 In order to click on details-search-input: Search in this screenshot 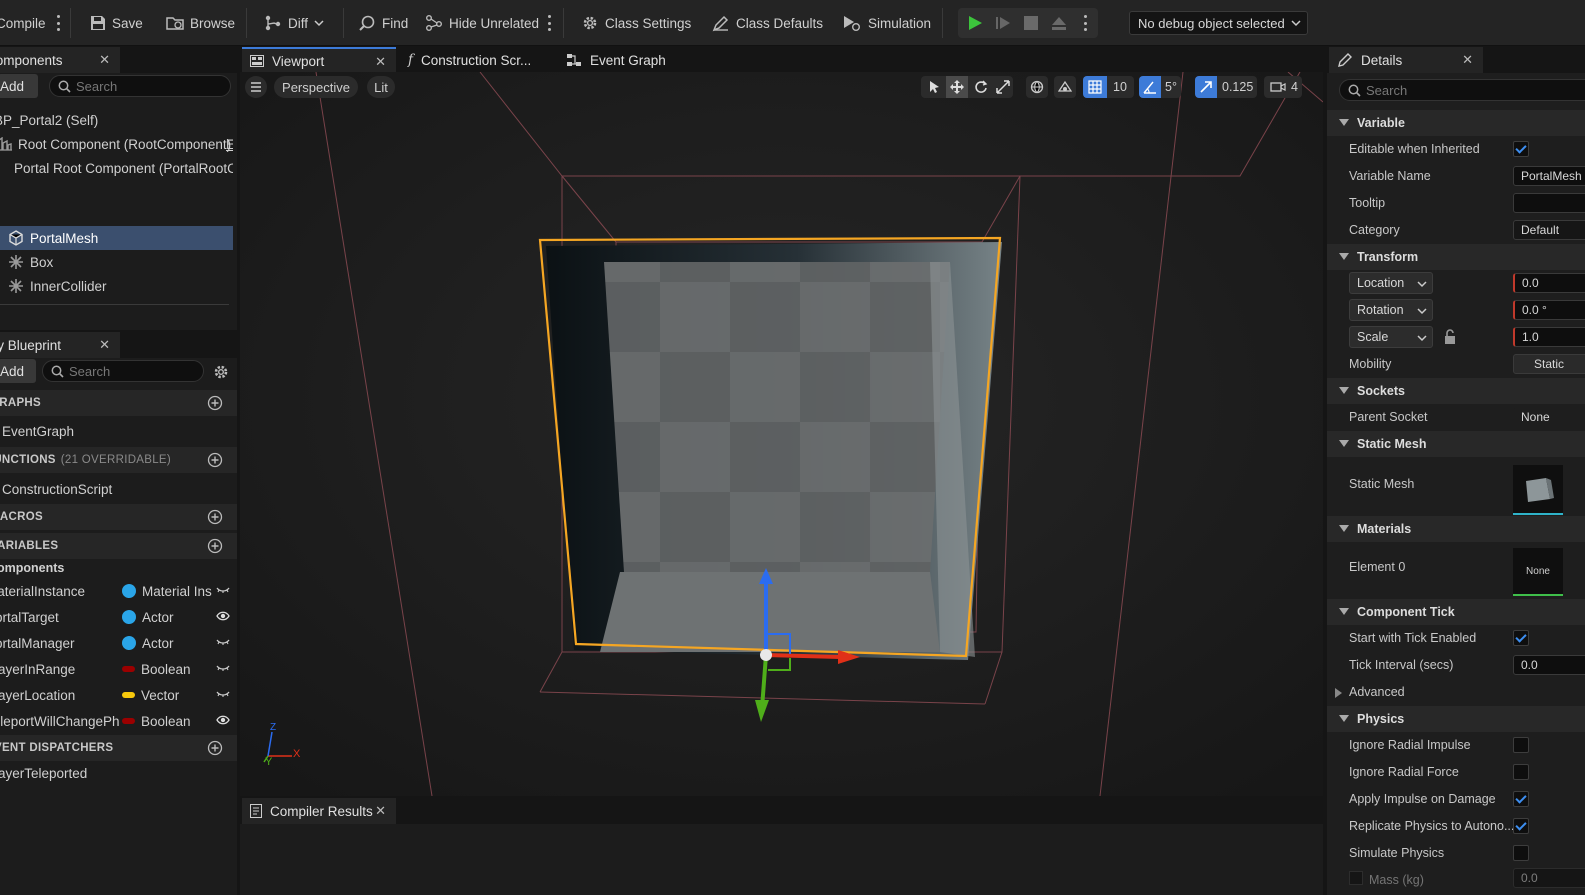, I will do `click(1462, 90)`.